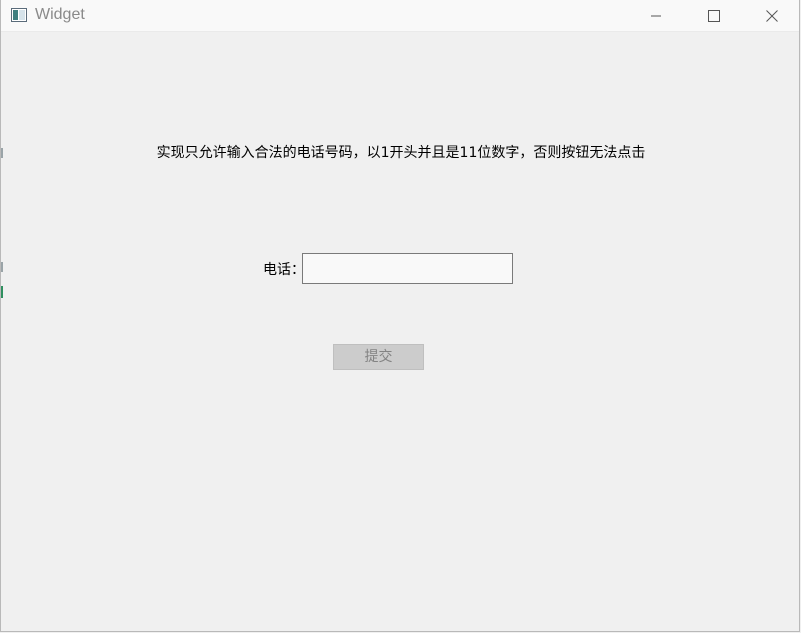 The image size is (801, 633). I want to click on minimize-button, so click(656, 15).